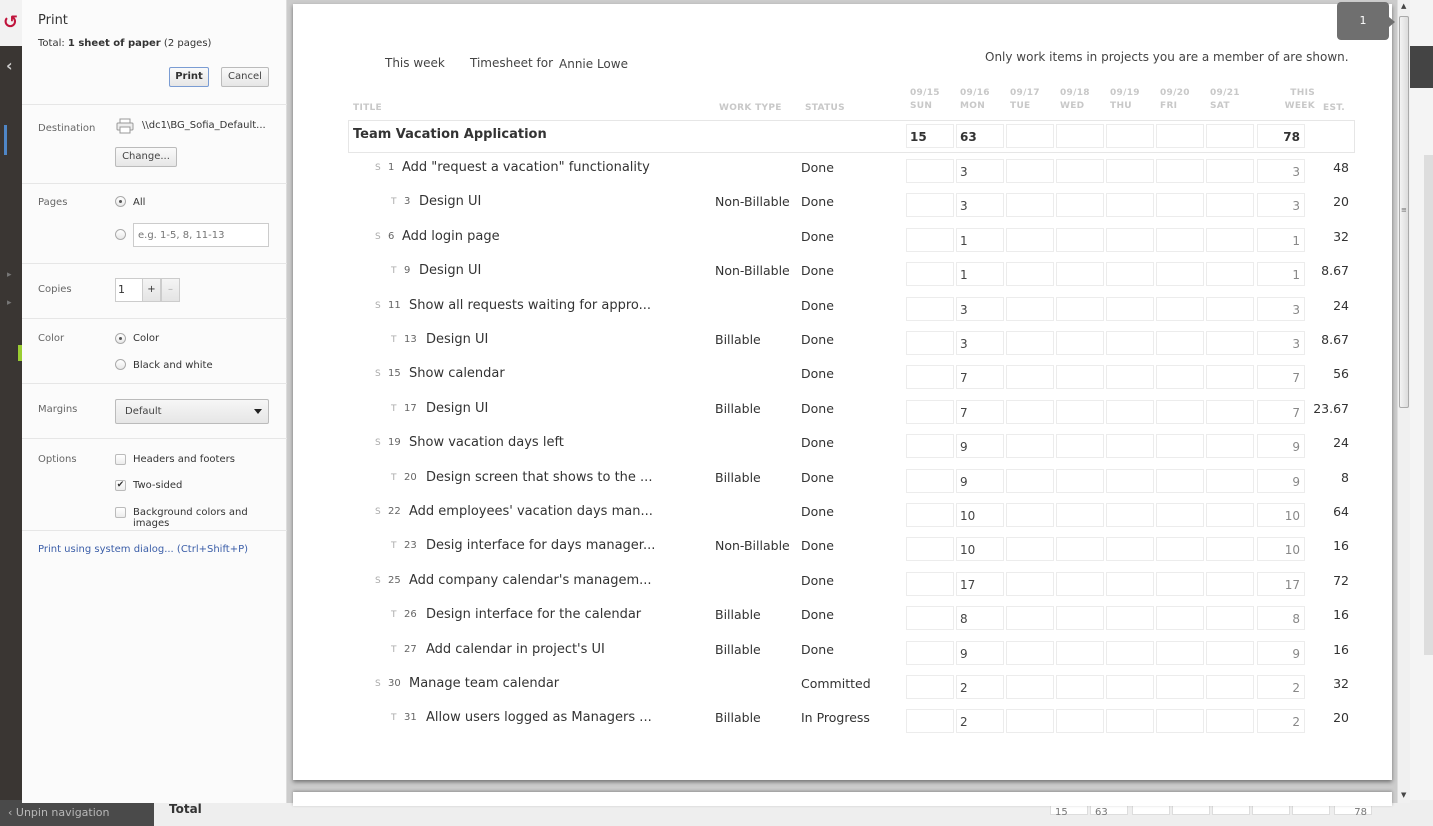  What do you see at coordinates (980, 549) in the screenshot?
I see `day-hours-cell: 10` at bounding box center [980, 549].